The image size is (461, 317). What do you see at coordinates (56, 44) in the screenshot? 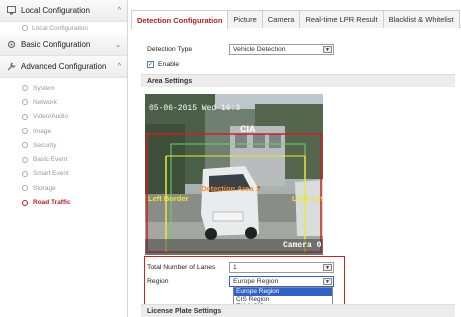
I see `sidebar-basic-label: Basic Configuration` at bounding box center [56, 44].